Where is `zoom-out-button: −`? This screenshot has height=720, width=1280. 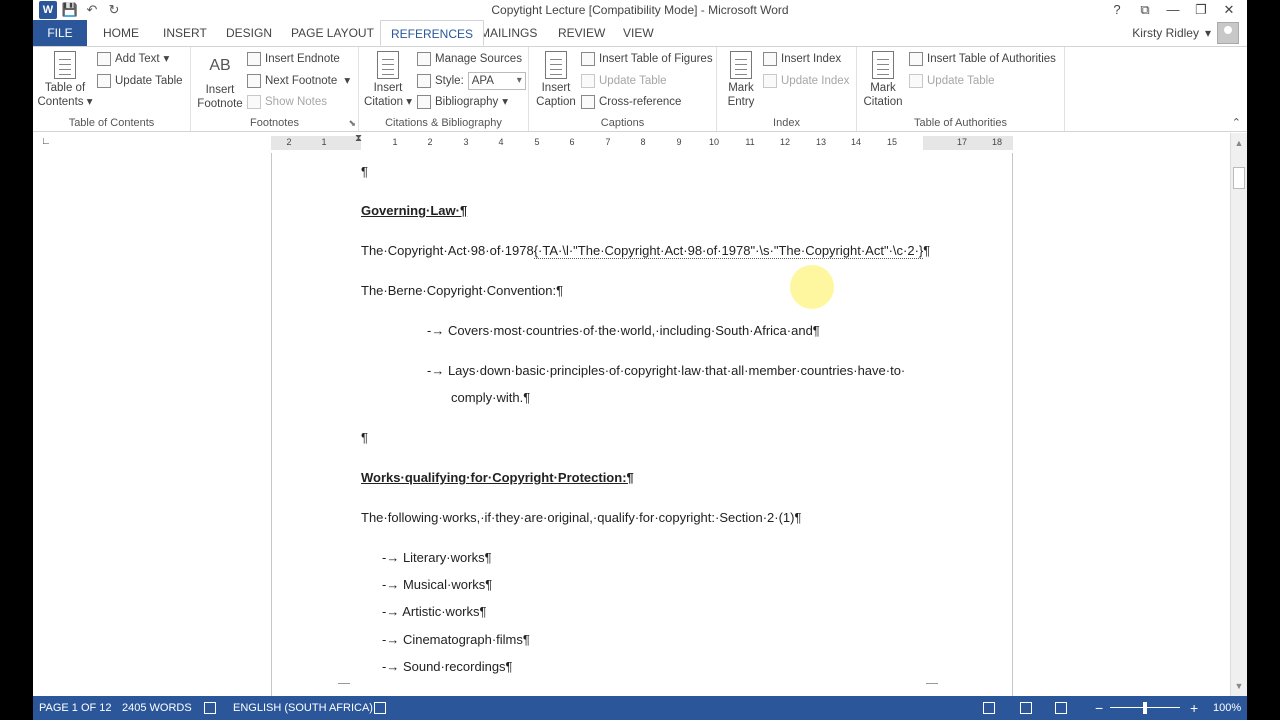
zoom-out-button: − is located at coordinates (1099, 708).